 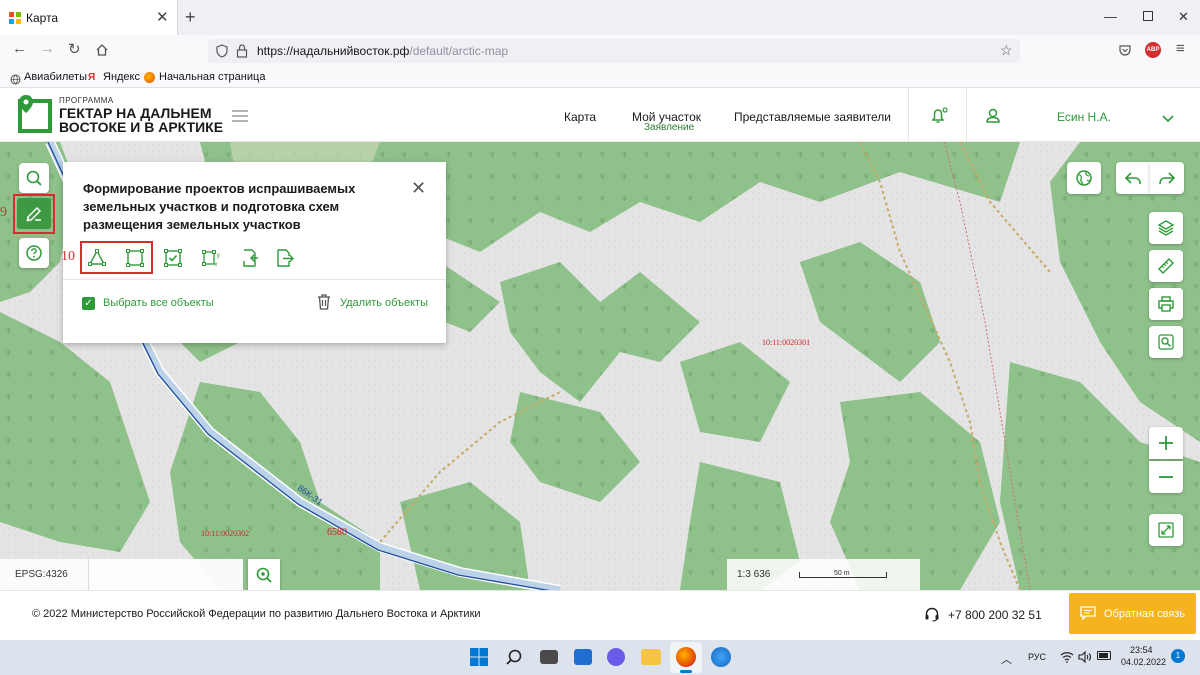 What do you see at coordinates (333, 51) in the screenshot?
I see `url-host: https://надальнийвосток.рф` at bounding box center [333, 51].